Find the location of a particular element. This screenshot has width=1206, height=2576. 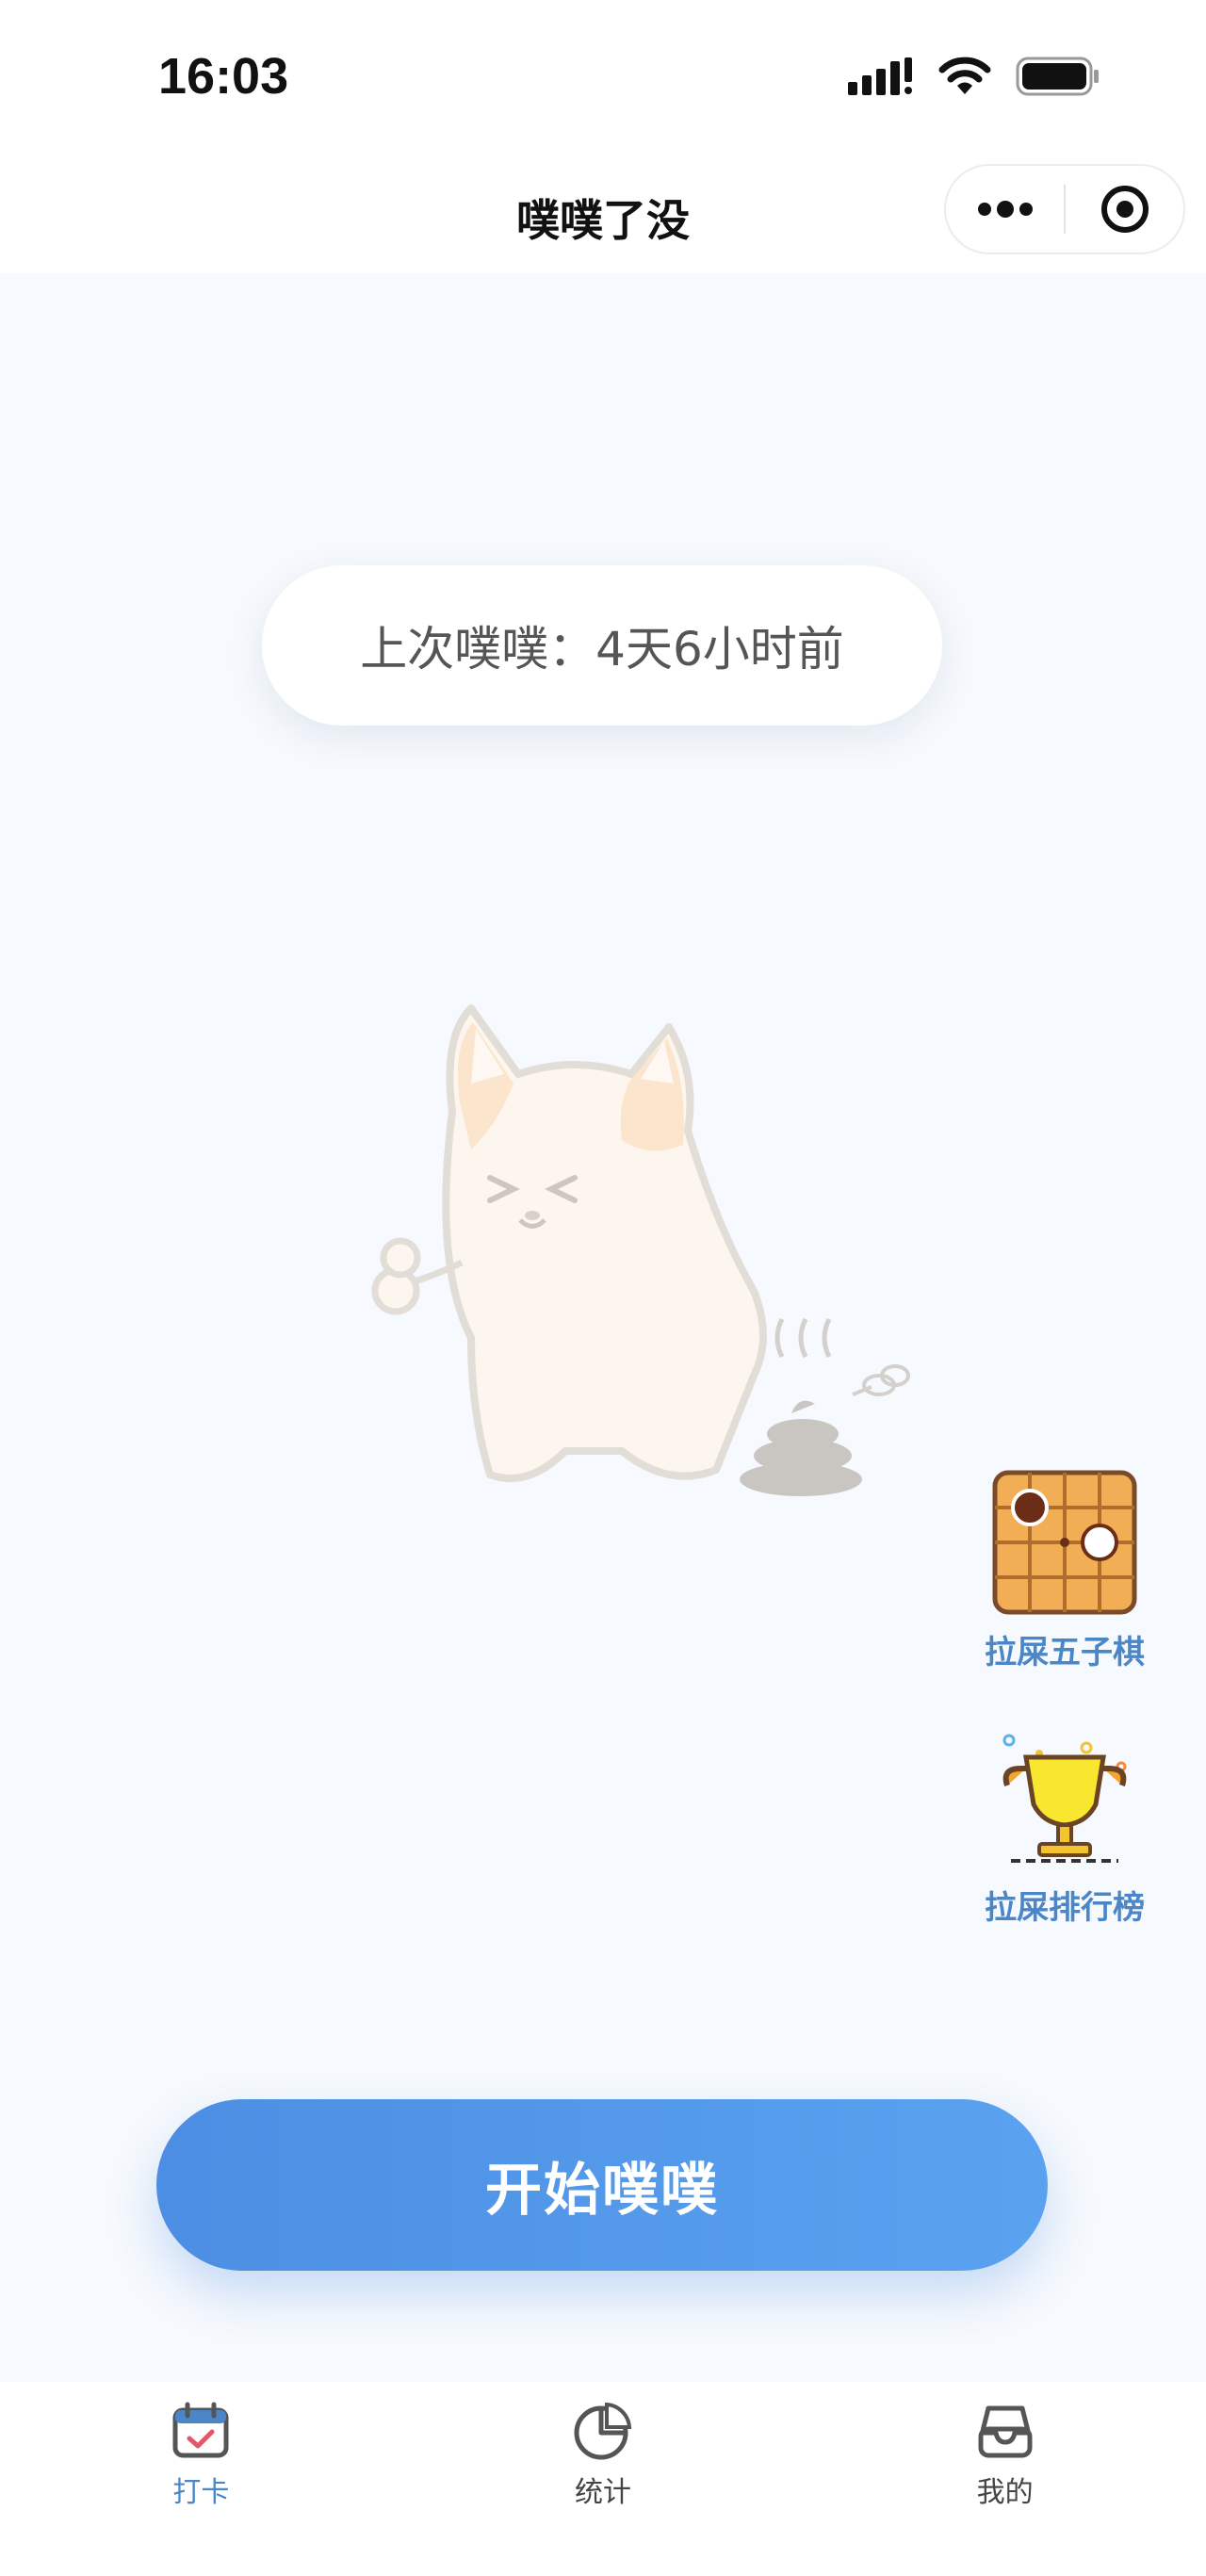

mini-program-capsule is located at coordinates (1064, 209).